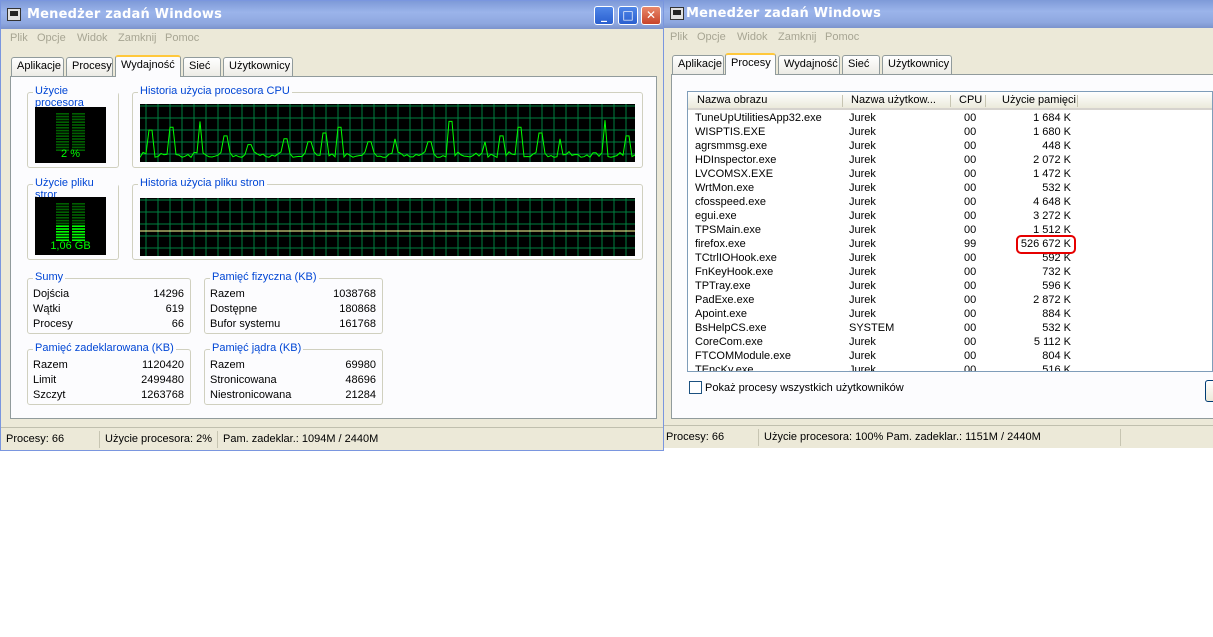 The width and height of the screenshot is (1213, 637). I want to click on column-memory-usage: Użycie pamięci, so click(1039, 100).